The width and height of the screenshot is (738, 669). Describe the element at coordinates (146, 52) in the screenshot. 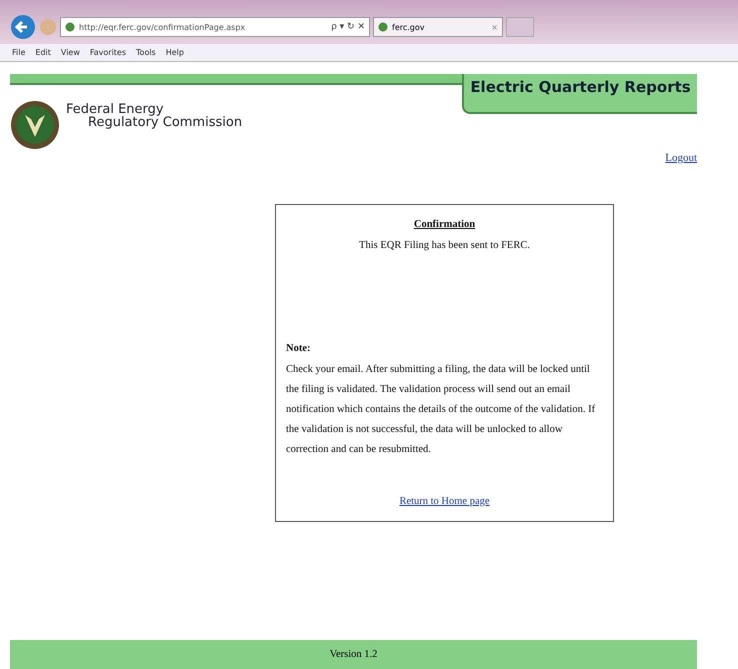

I see `menu-item: Tools` at that location.